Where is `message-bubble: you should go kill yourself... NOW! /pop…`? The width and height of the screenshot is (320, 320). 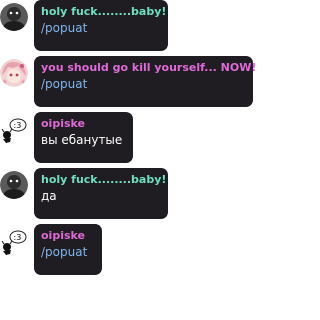 message-bubble: you should go kill yourself... NOW! /pop… is located at coordinates (145, 81).